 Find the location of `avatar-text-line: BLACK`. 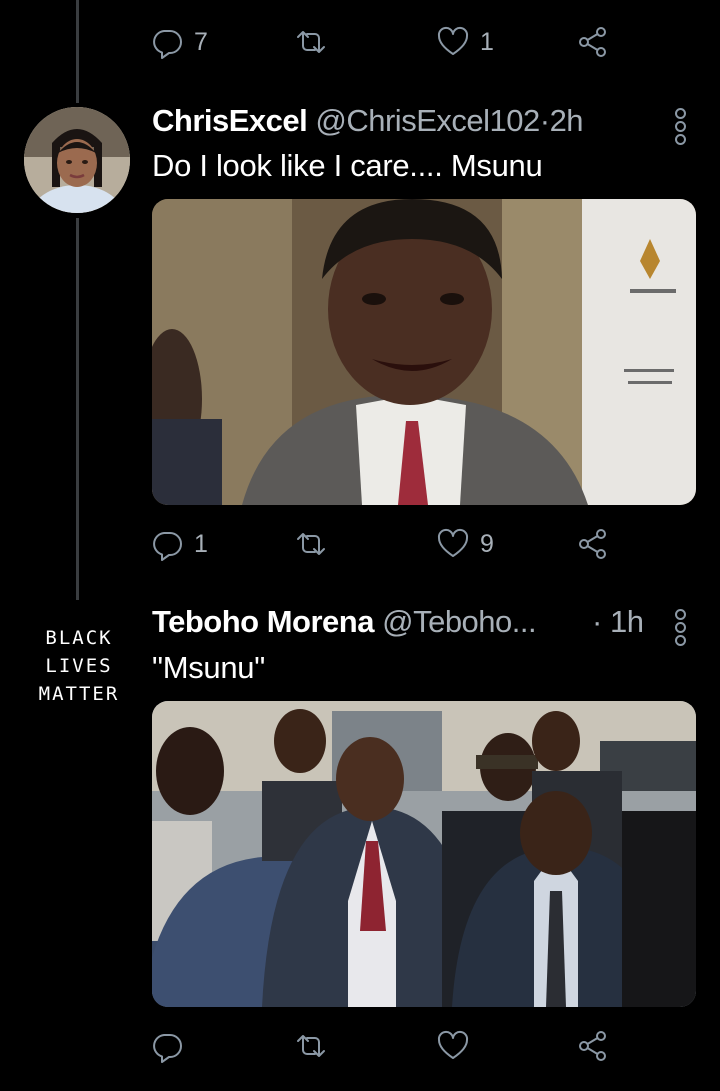

avatar-text-line: BLACK is located at coordinates (79, 638).